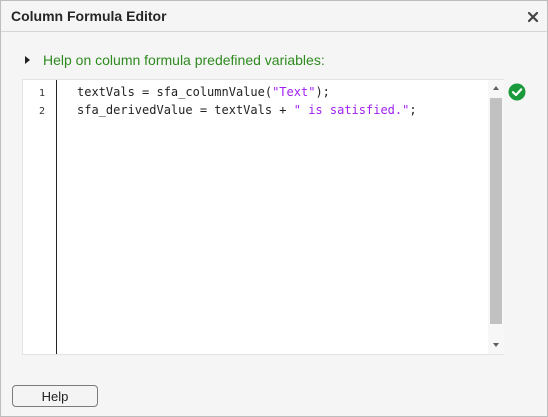 The image size is (548, 417). Describe the element at coordinates (274, 16) in the screenshot. I see `title-bar: Column Formula Editor` at that location.